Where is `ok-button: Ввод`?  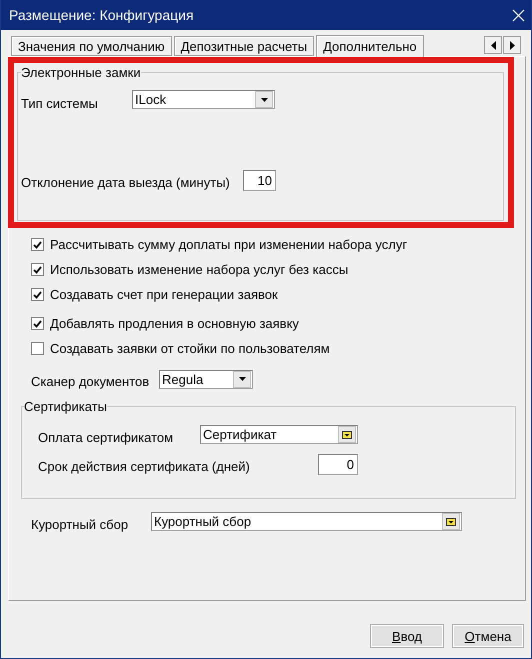
ok-button: Ввод is located at coordinates (407, 636).